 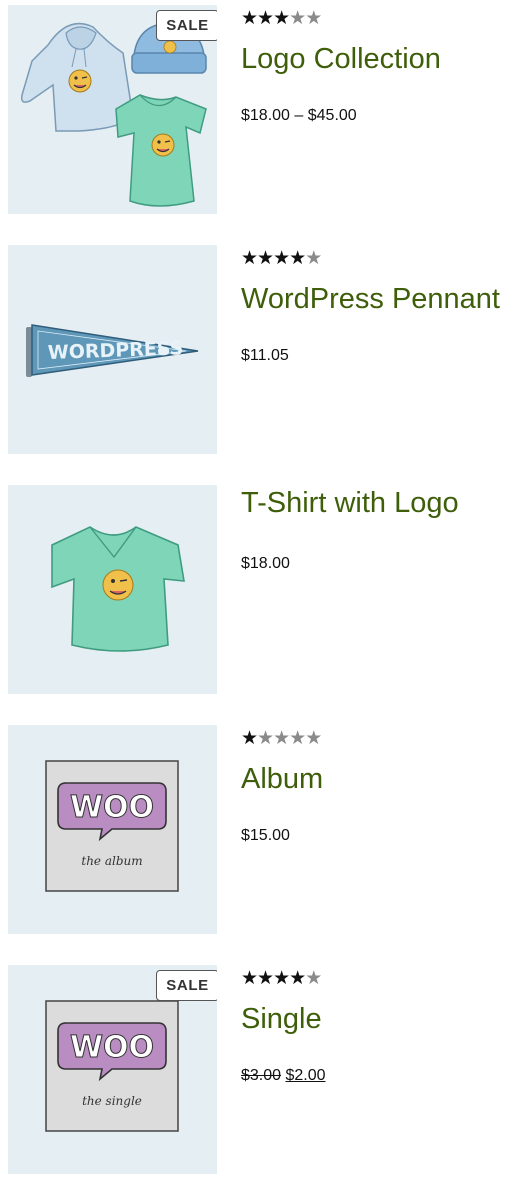 What do you see at coordinates (118, 589) in the screenshot?
I see `tshirt-illustration` at bounding box center [118, 589].